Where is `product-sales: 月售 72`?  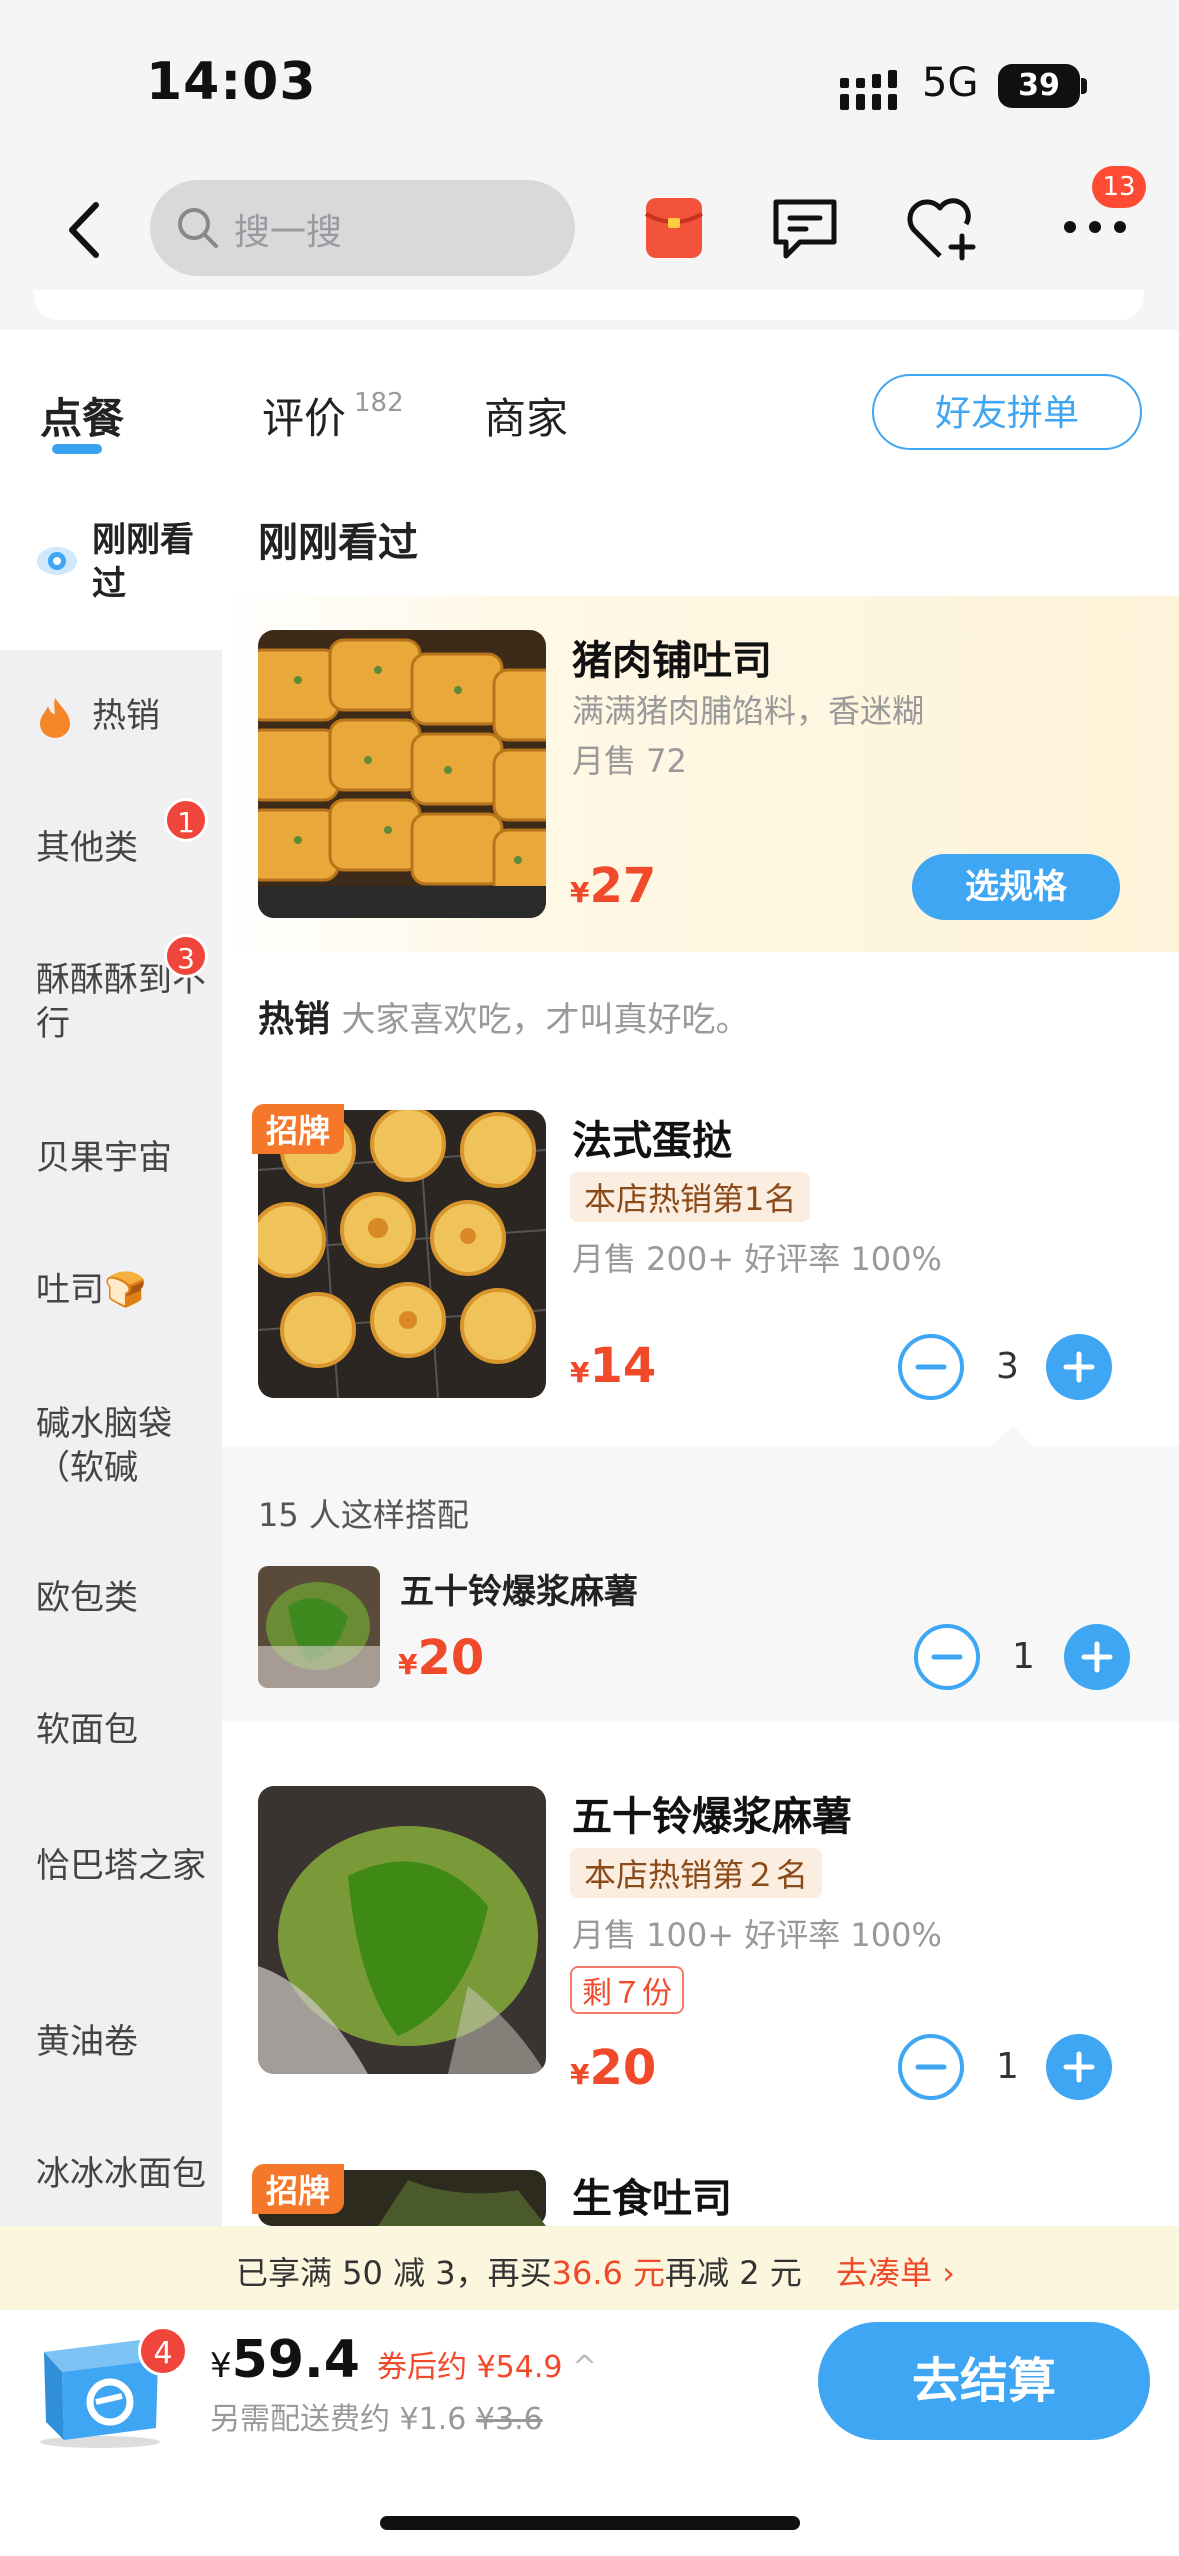
product-sales: 月售 72 is located at coordinates (629, 761).